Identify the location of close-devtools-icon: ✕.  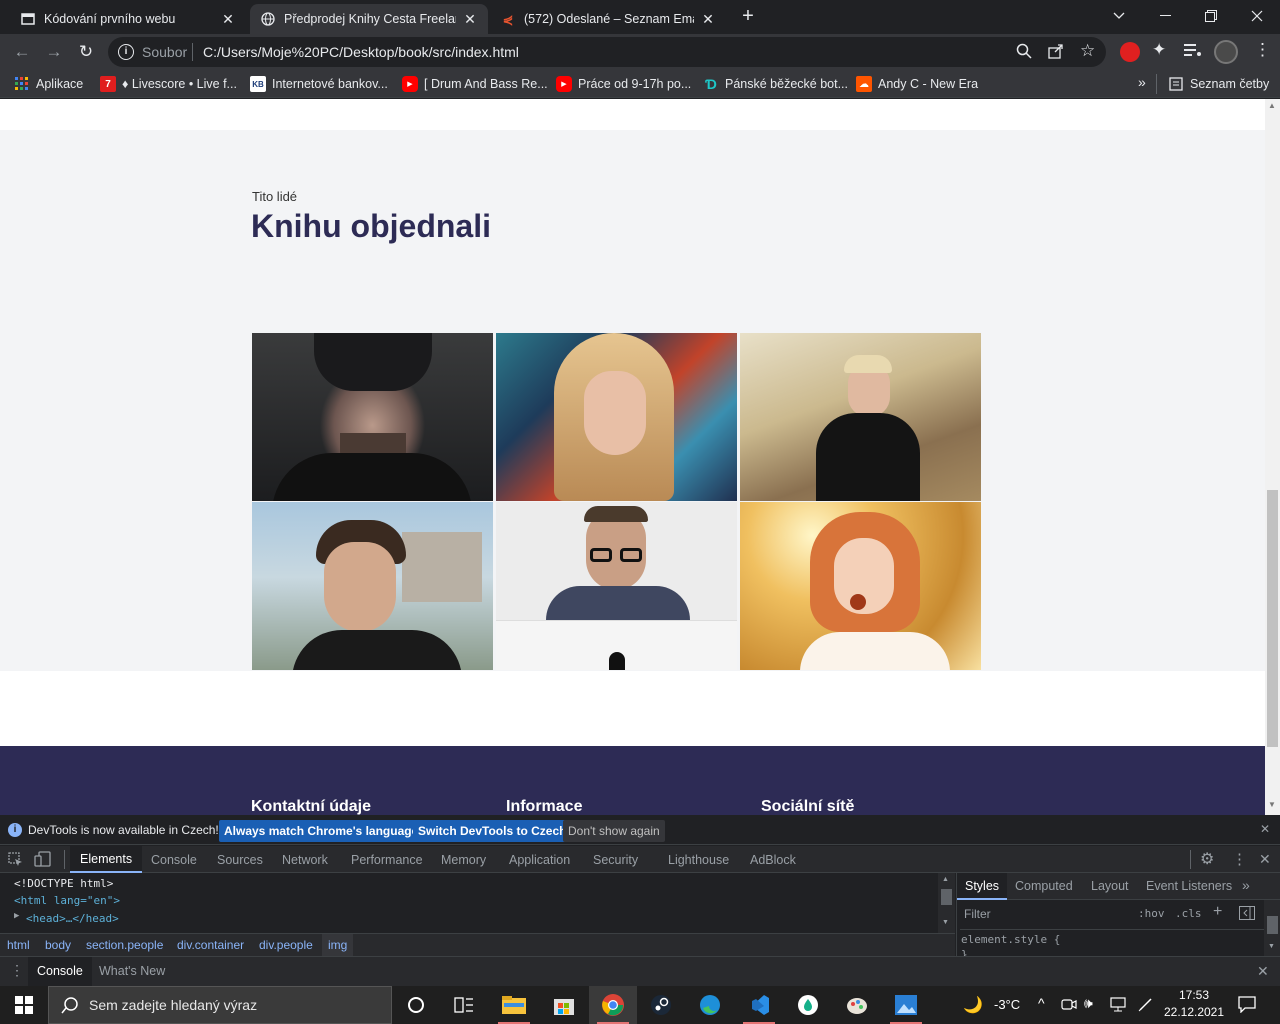
(1265, 859).